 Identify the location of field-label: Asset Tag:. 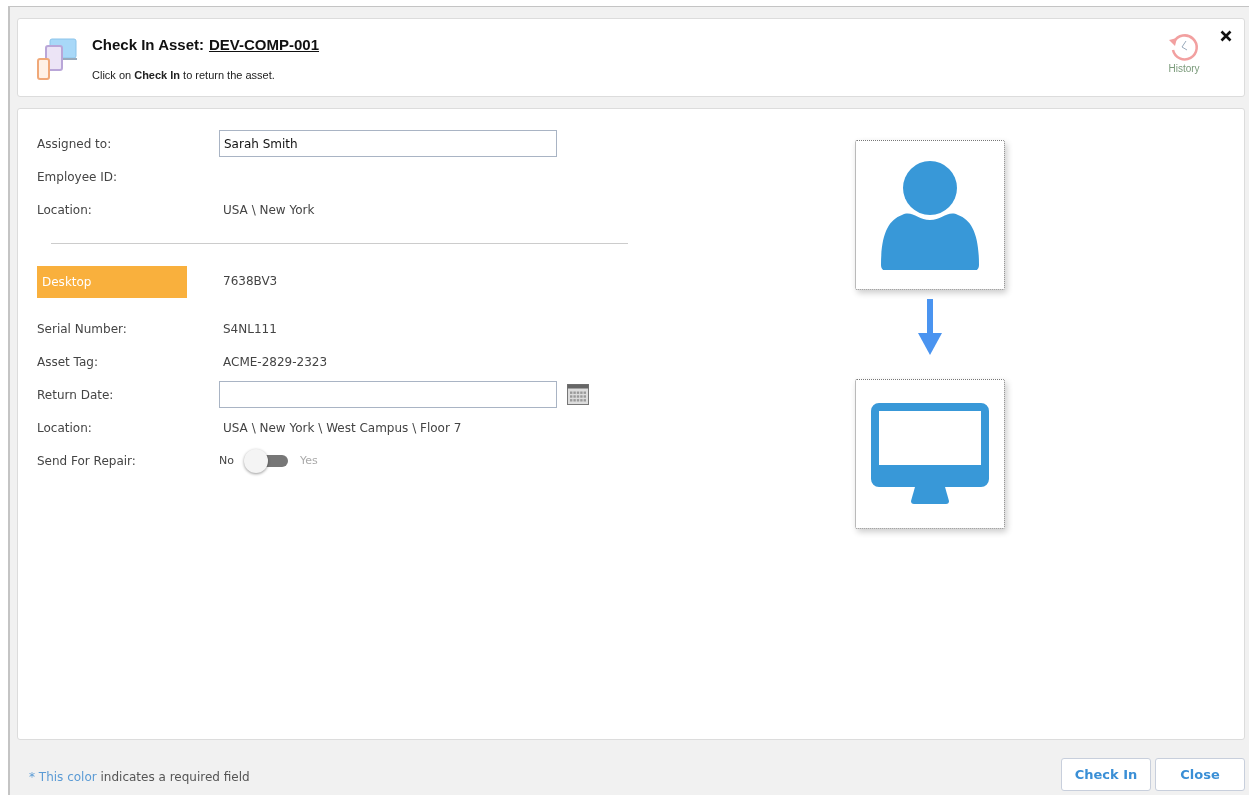
(68, 361).